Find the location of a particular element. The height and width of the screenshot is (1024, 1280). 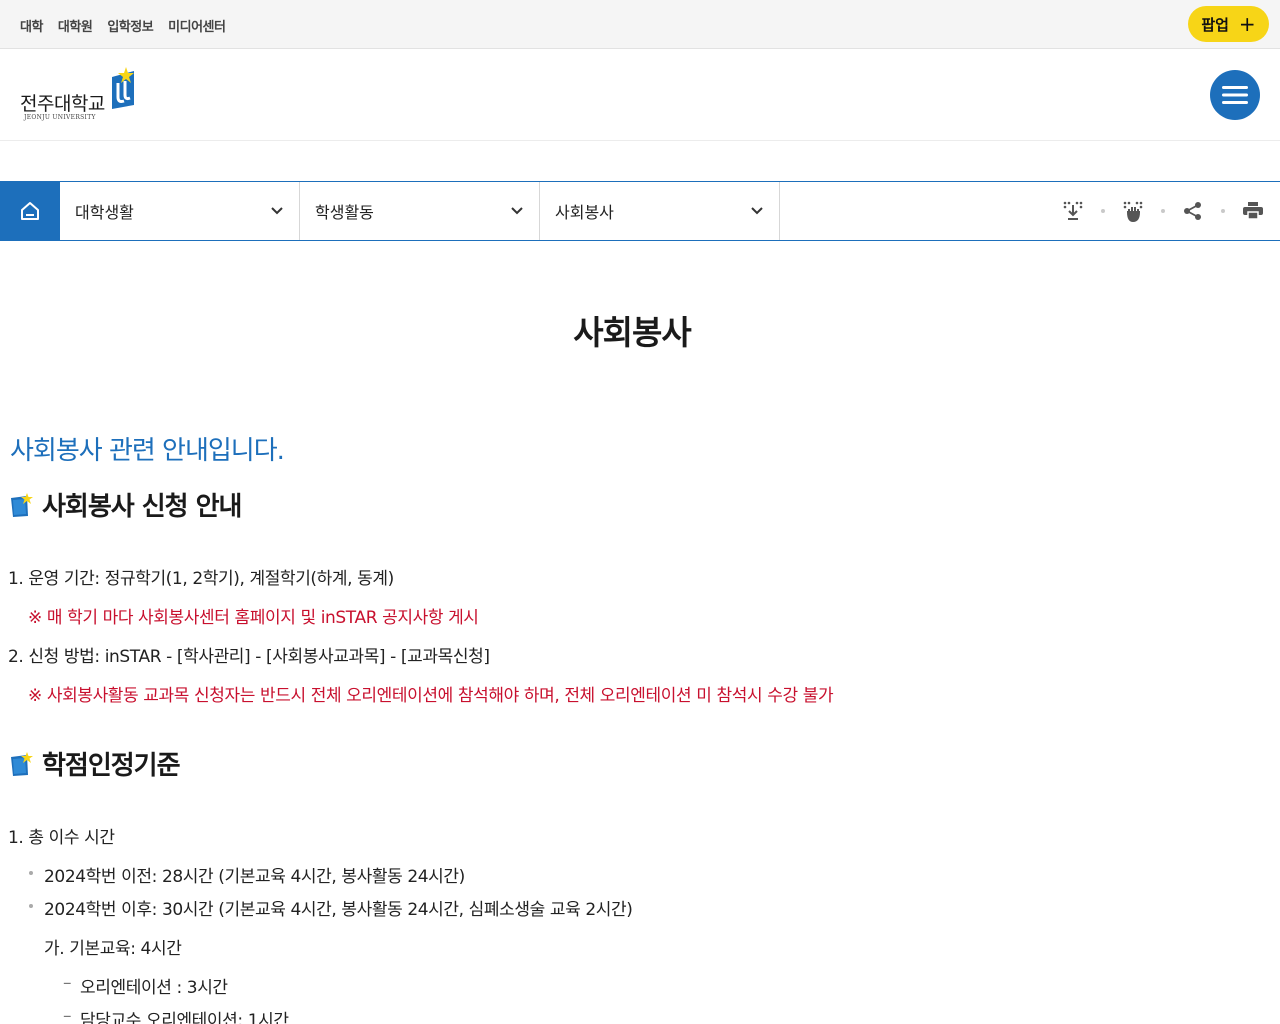

basic-education-text: 가. 기본교육: 4시간 is located at coordinates (113, 949).